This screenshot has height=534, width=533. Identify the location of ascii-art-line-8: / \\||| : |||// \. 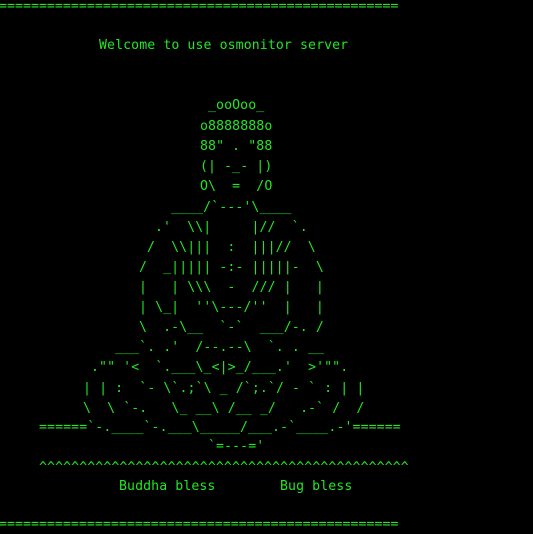
(231, 247).